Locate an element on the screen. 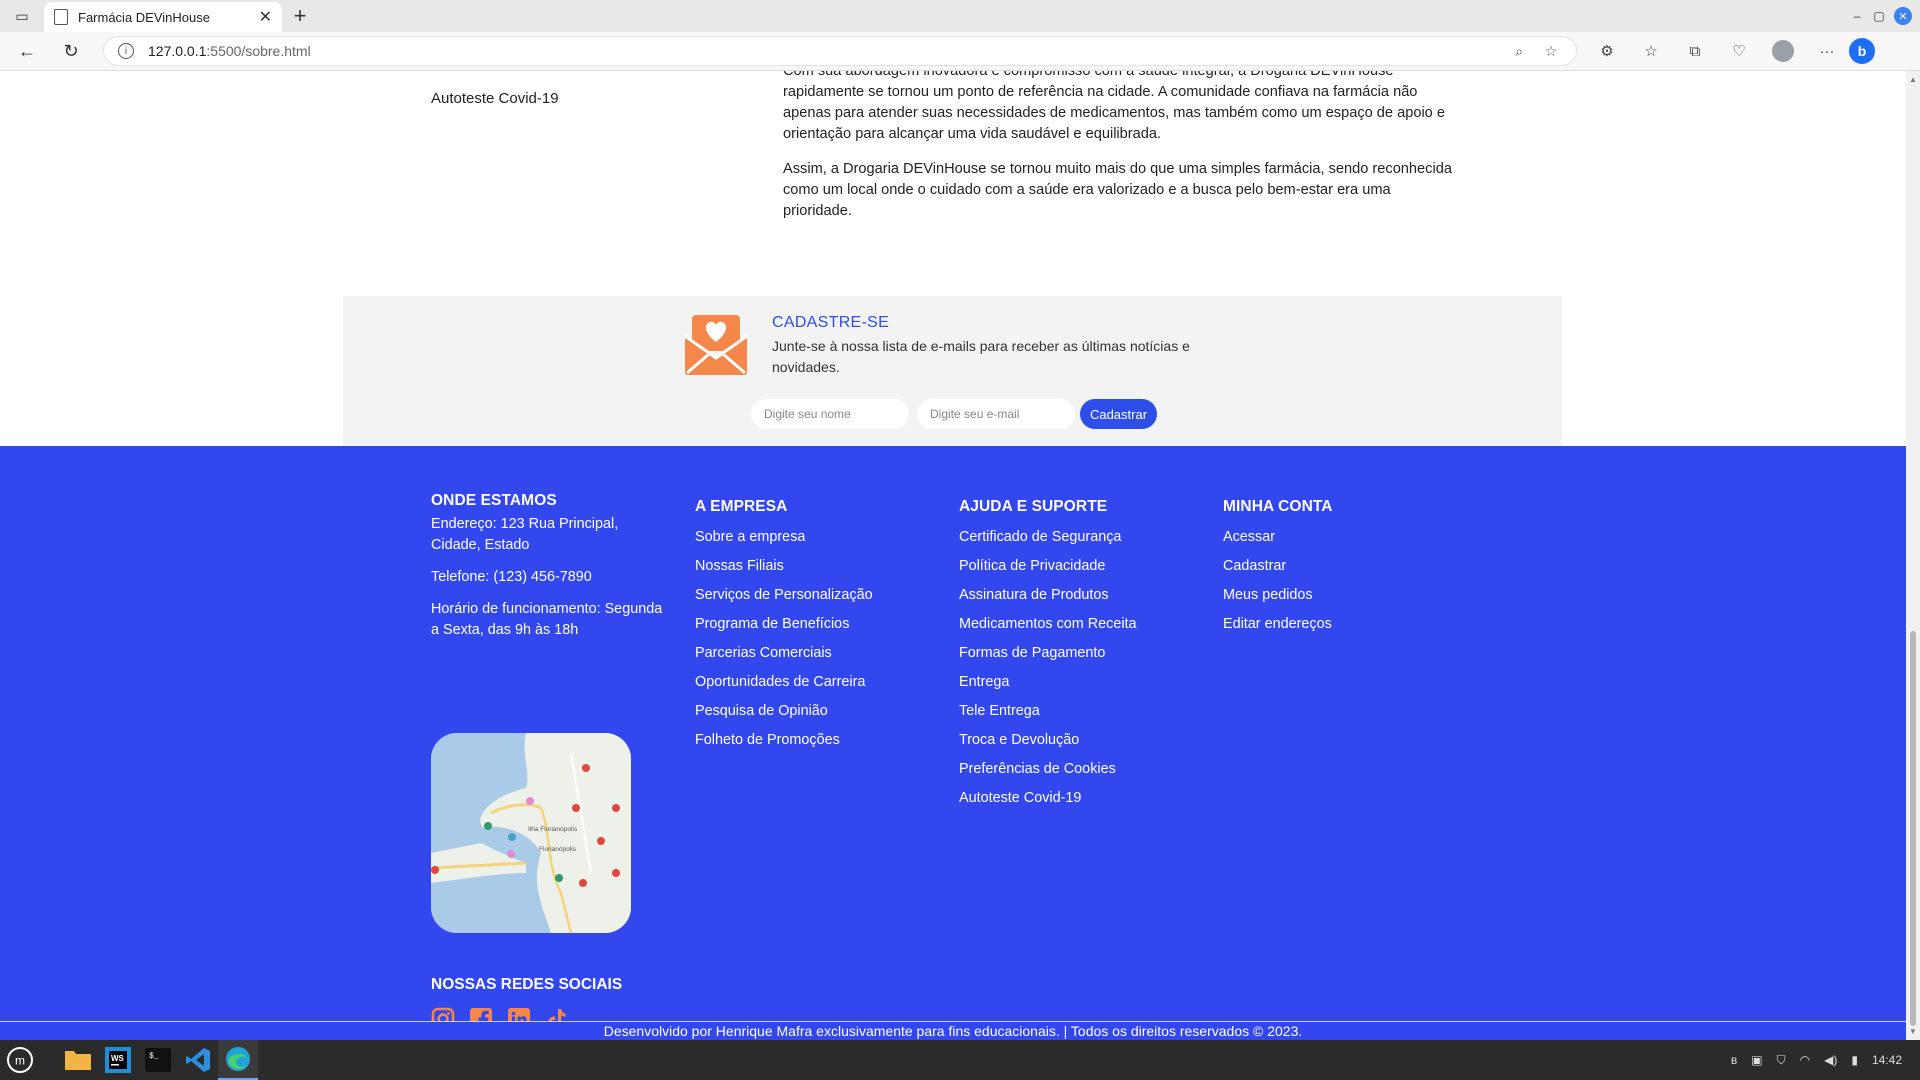 This screenshot has height=1080, width=1920. footer-link: Assinatura de Produtos is located at coordinates (1048, 595).